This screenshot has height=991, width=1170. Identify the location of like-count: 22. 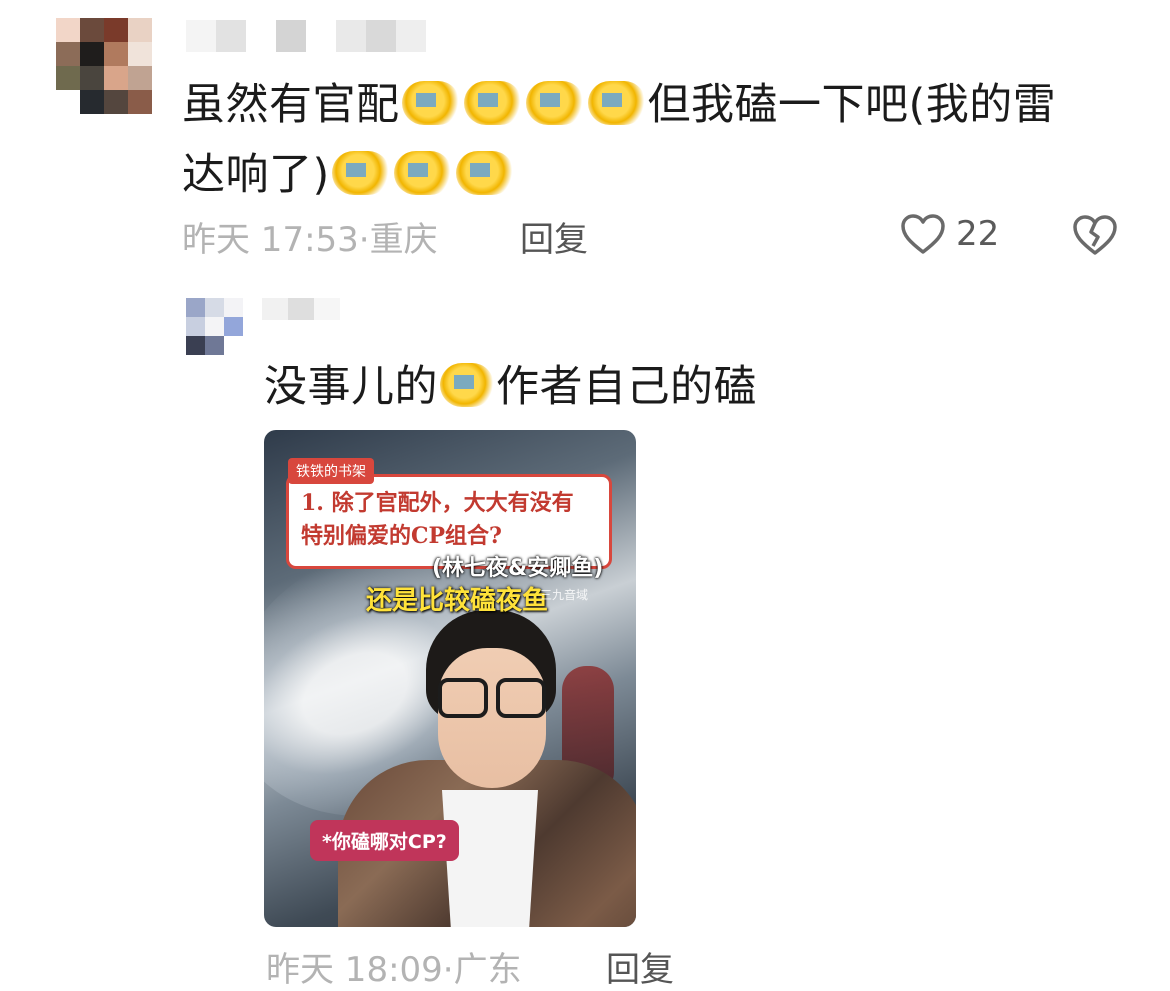
(978, 234).